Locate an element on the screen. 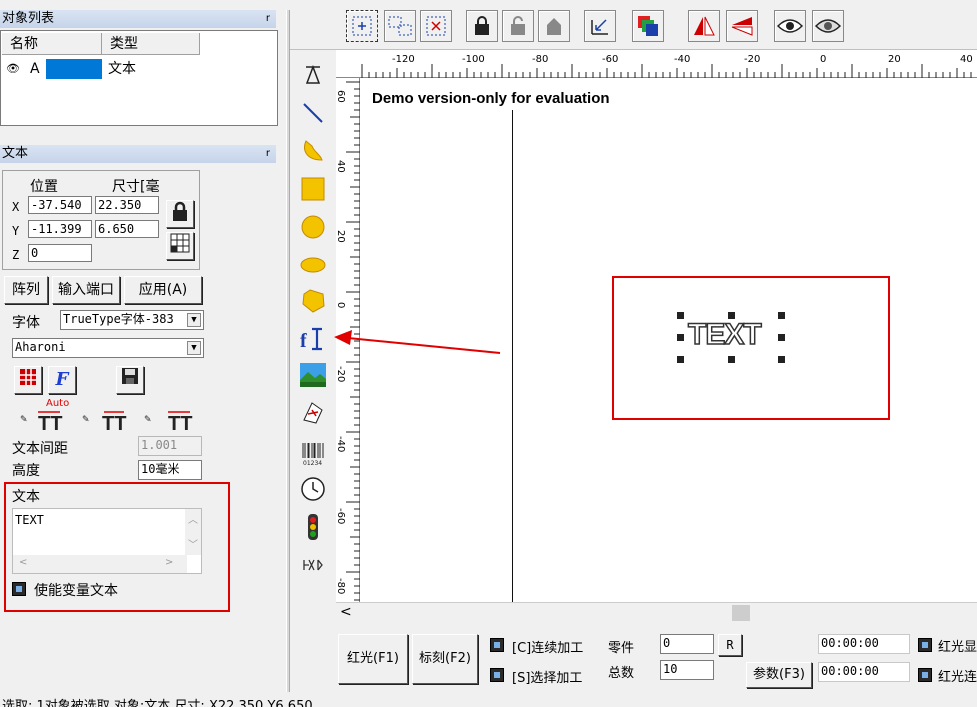  node-edit-tool is located at coordinates (313, 75).